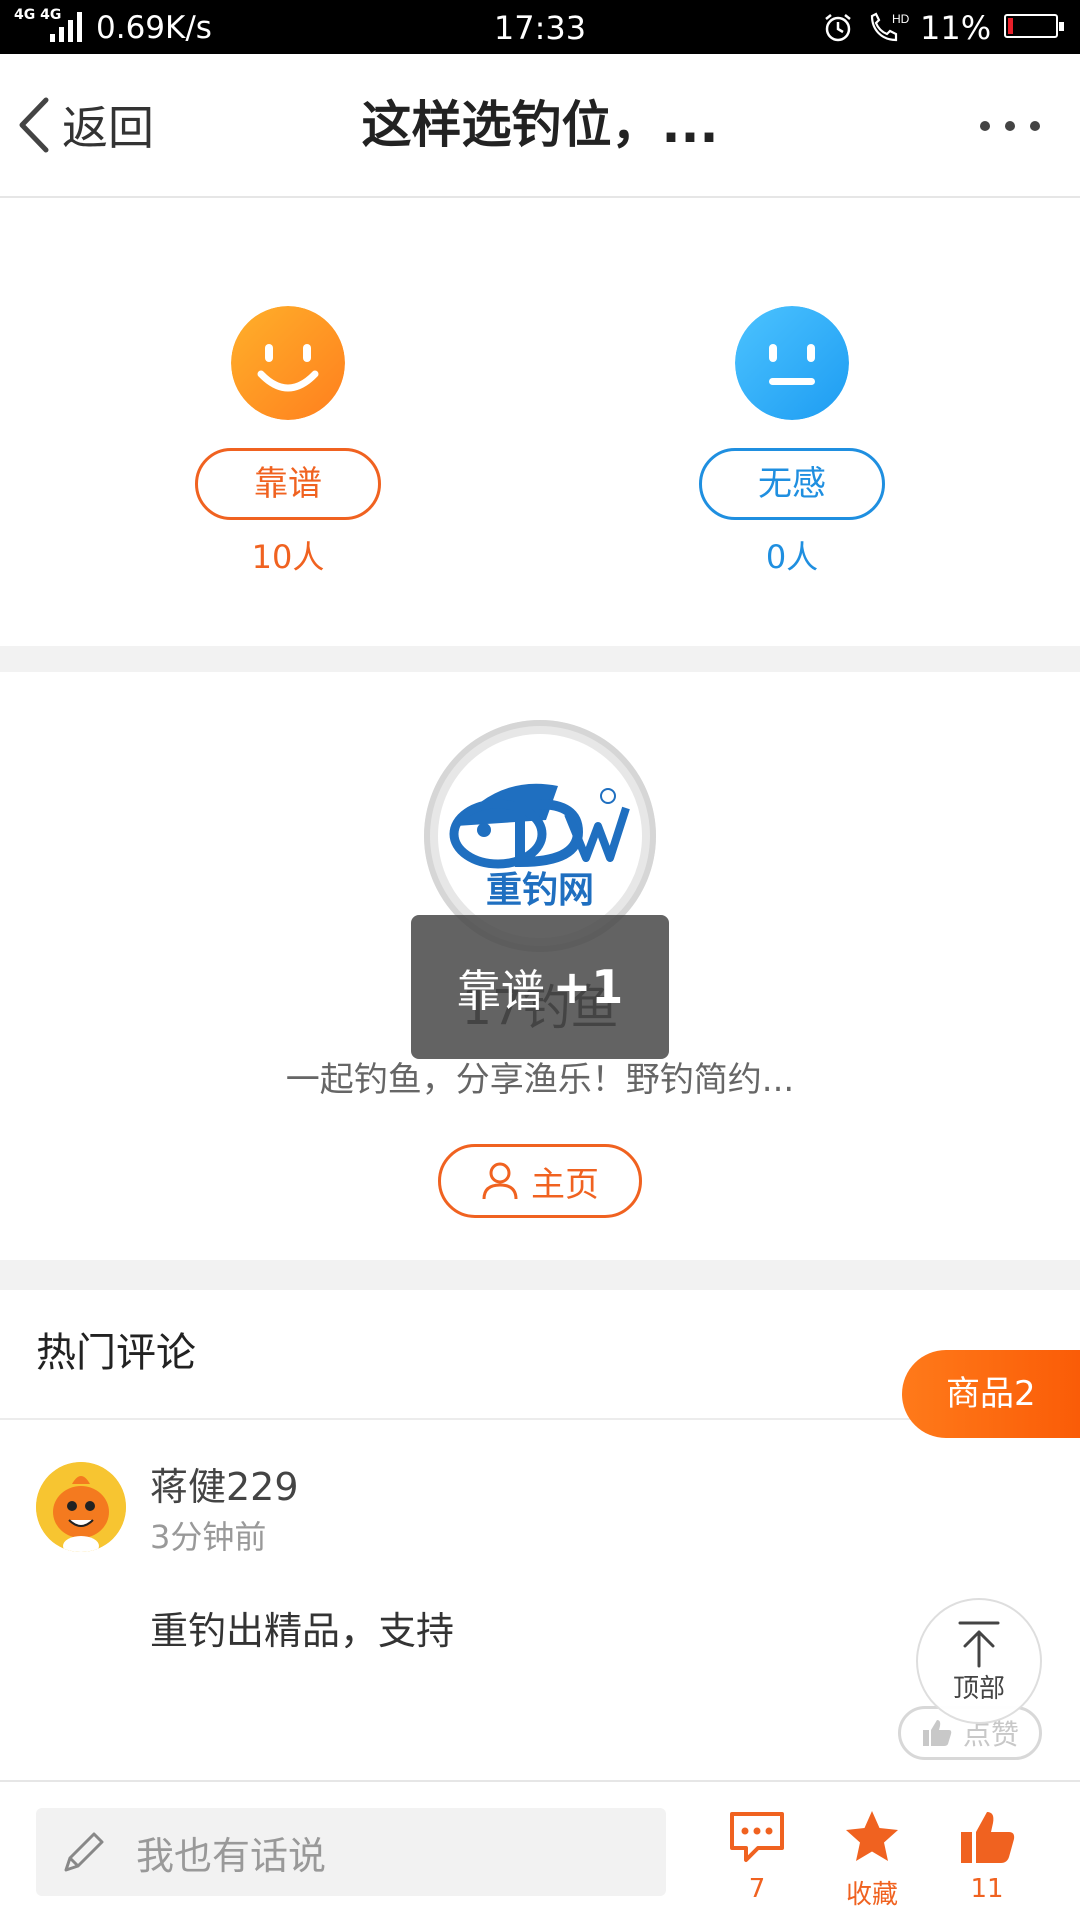 The width and height of the screenshot is (1080, 1920). I want to click on comments-button: 7, so click(757, 1856).